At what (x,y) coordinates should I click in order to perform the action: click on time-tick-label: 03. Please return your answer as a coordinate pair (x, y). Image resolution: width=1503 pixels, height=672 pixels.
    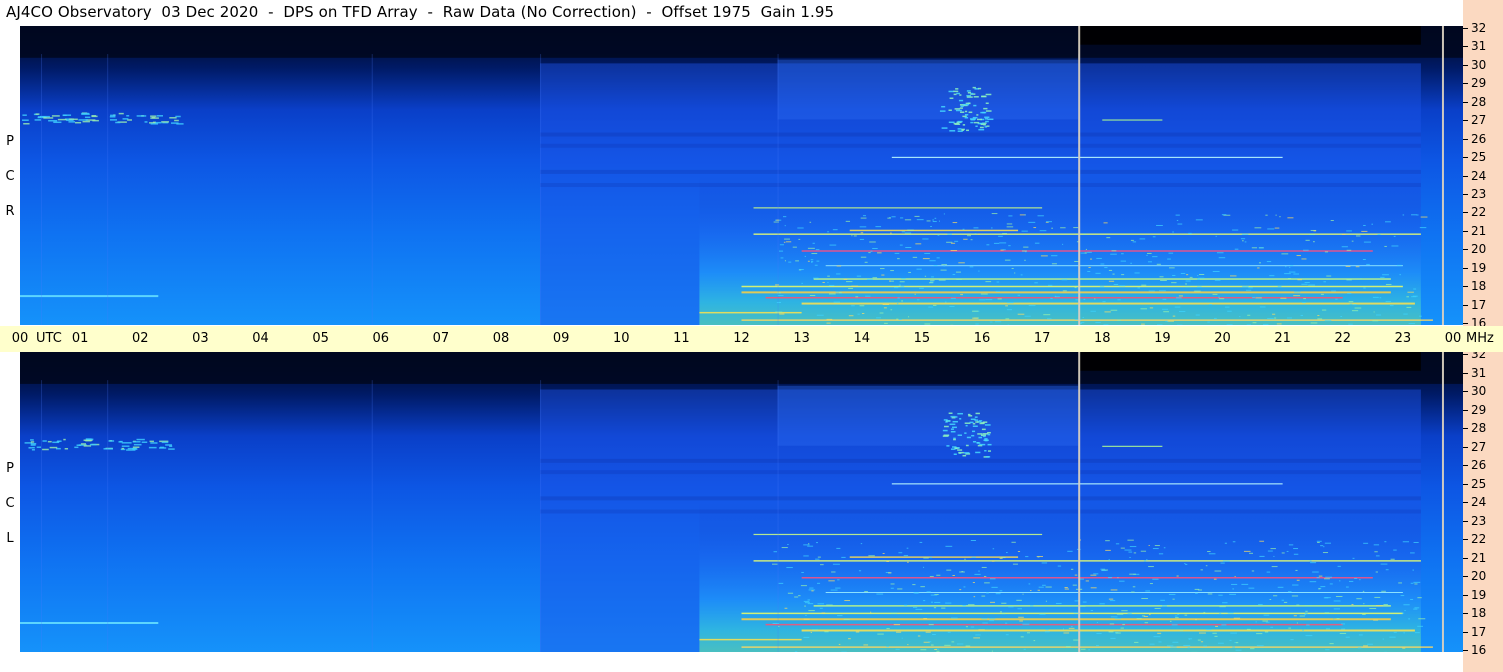
    Looking at the image, I should click on (200, 338).